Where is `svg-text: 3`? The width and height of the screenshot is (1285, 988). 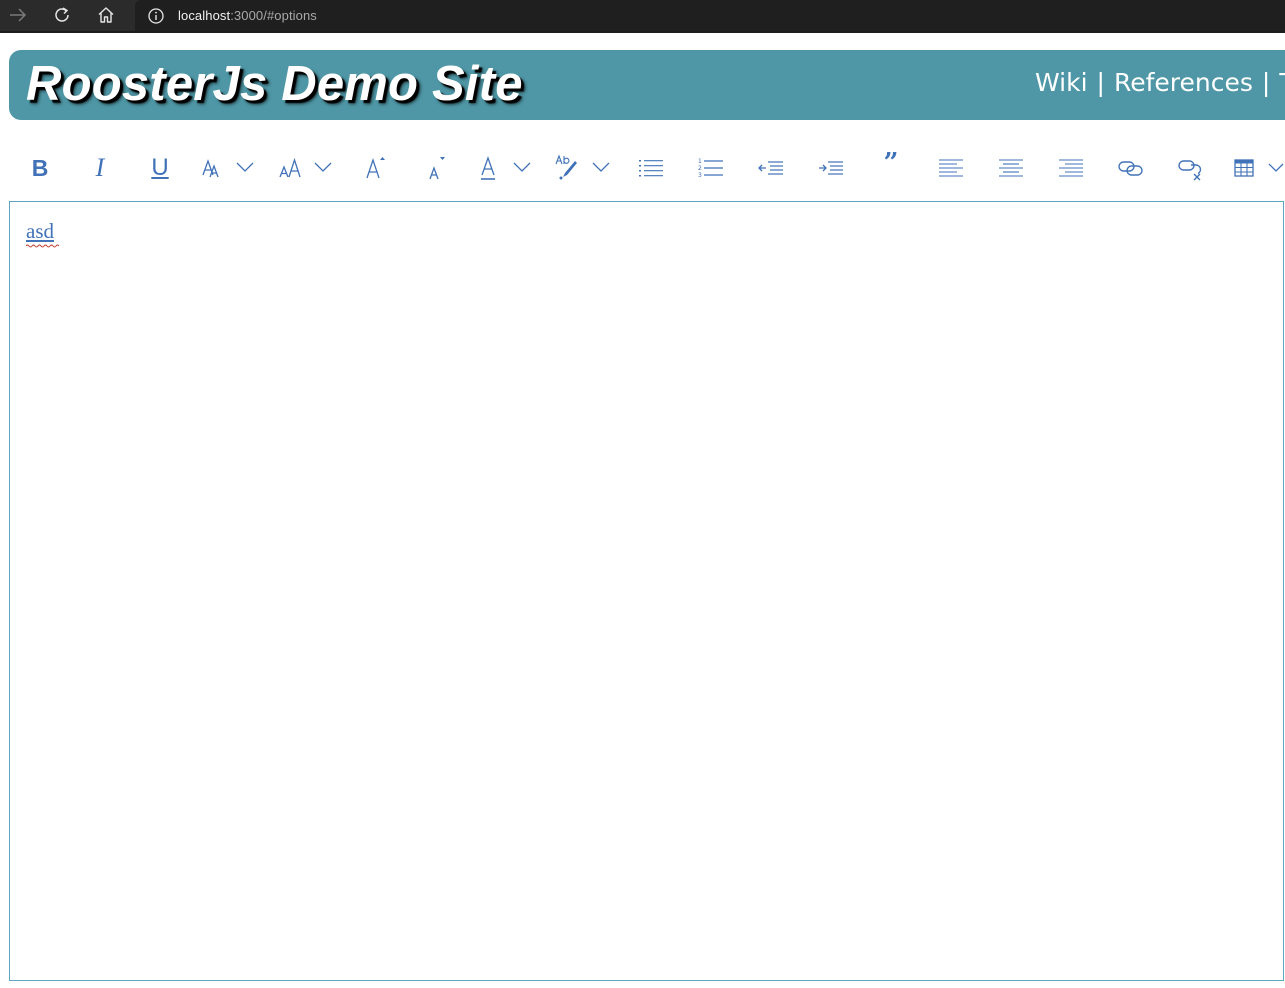
svg-text: 3 is located at coordinates (700, 175).